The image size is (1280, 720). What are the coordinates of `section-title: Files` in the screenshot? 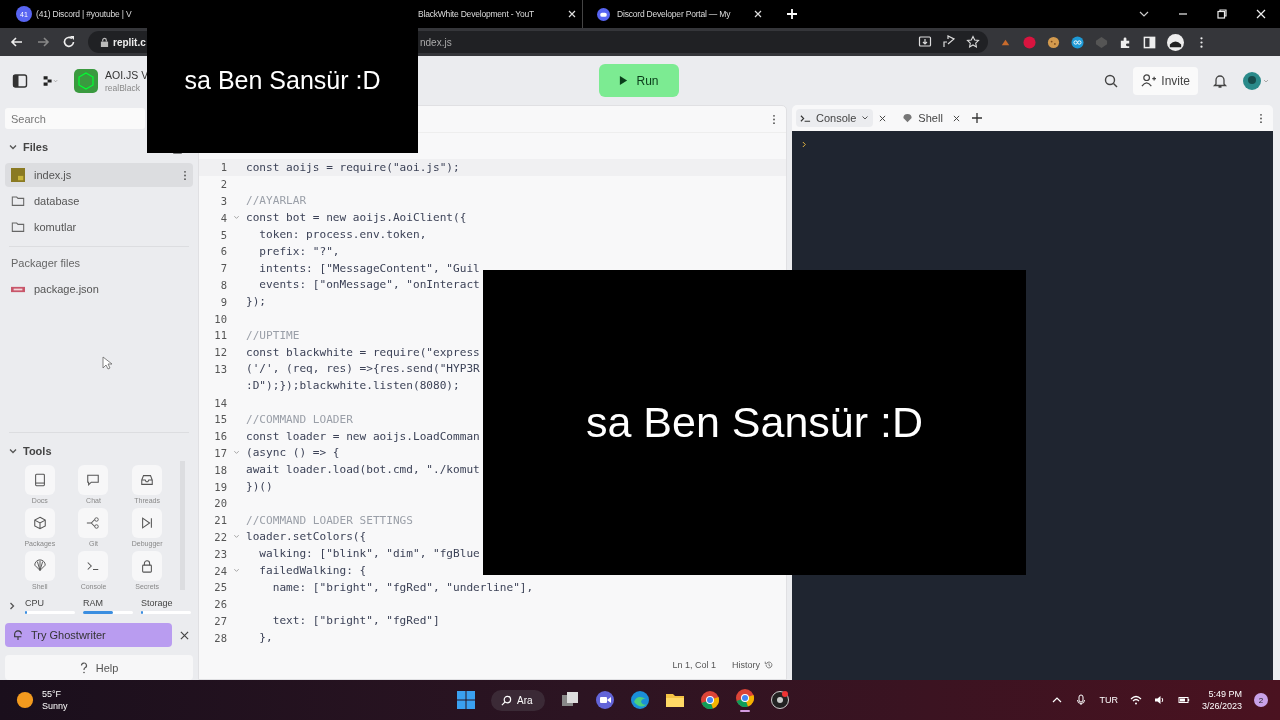 It's located at (36, 147).